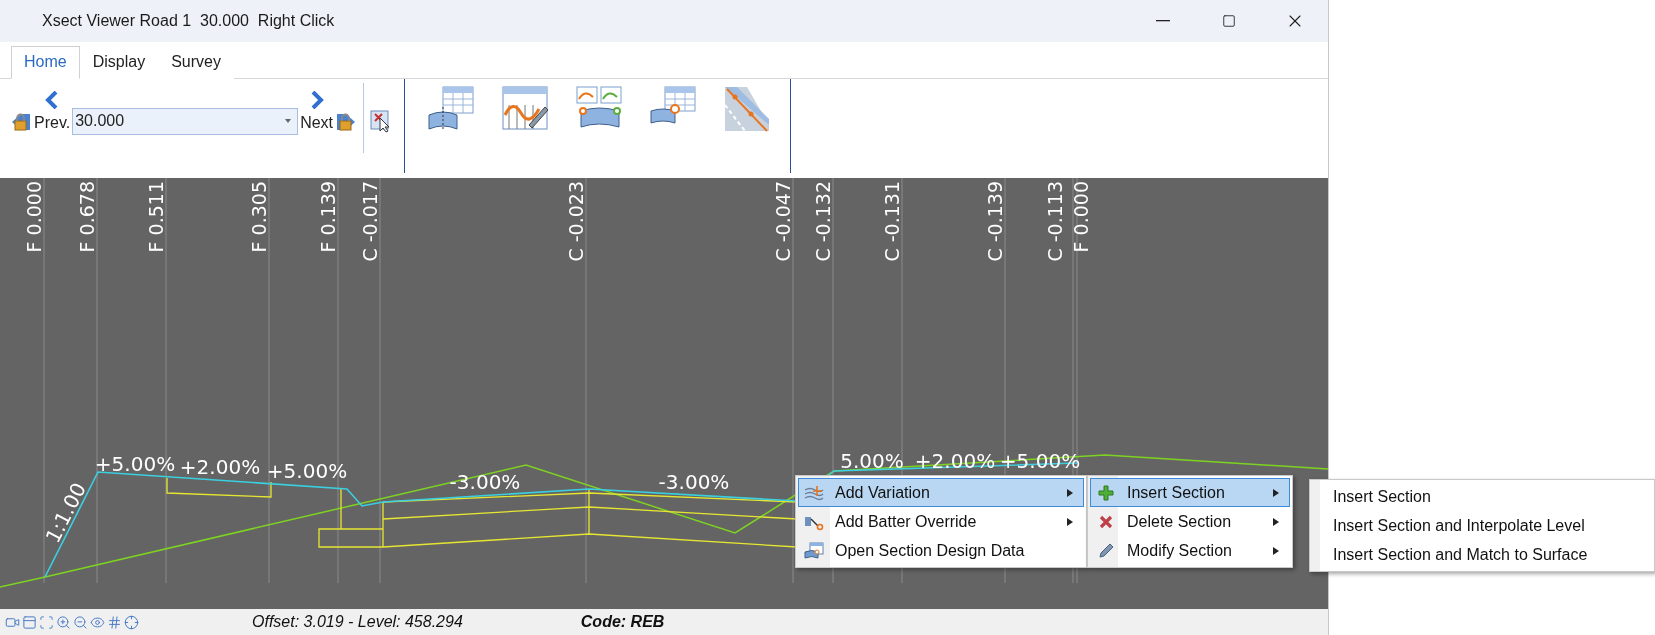 The width and height of the screenshot is (1655, 635). What do you see at coordinates (40, 105) in the screenshot?
I see `previous-button: Prev.` at bounding box center [40, 105].